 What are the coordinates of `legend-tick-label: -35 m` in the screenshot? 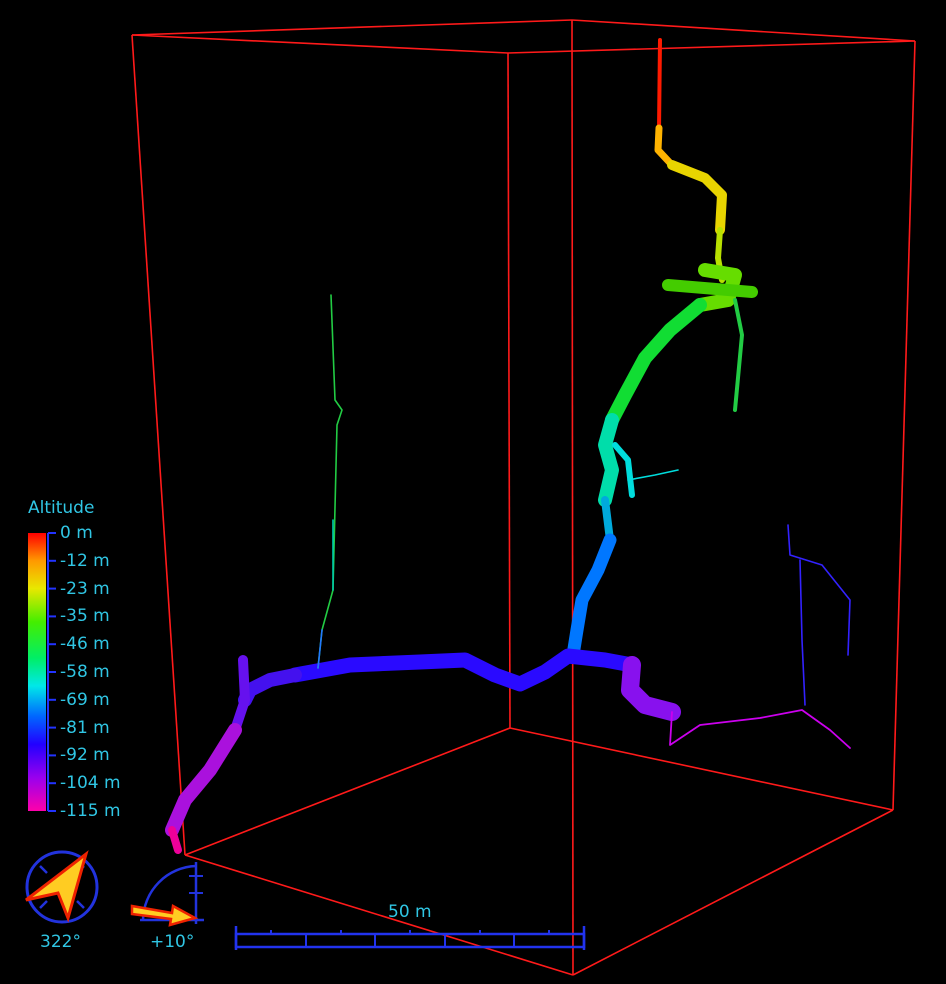 It's located at (85, 616).